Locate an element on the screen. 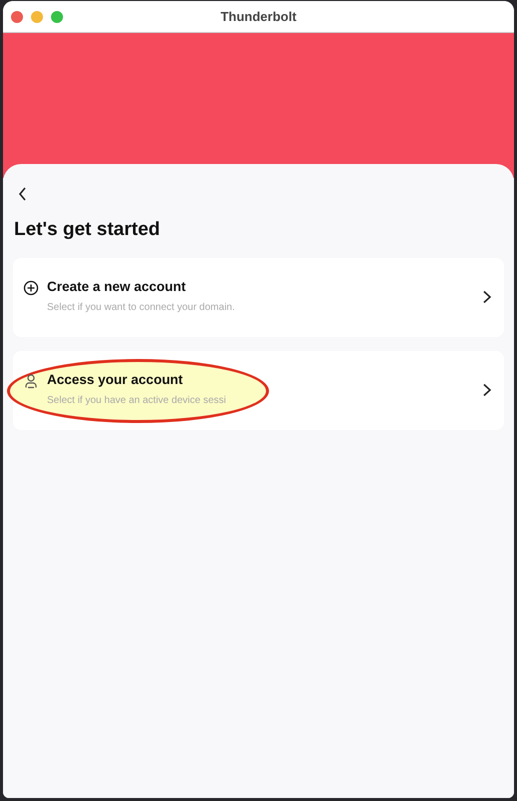  window-title: Thunderbolt is located at coordinates (258, 17).